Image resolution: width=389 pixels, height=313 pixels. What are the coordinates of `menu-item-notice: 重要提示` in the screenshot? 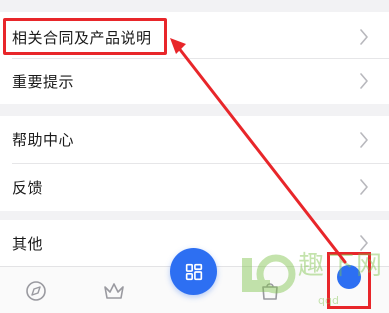 It's located at (194, 81).